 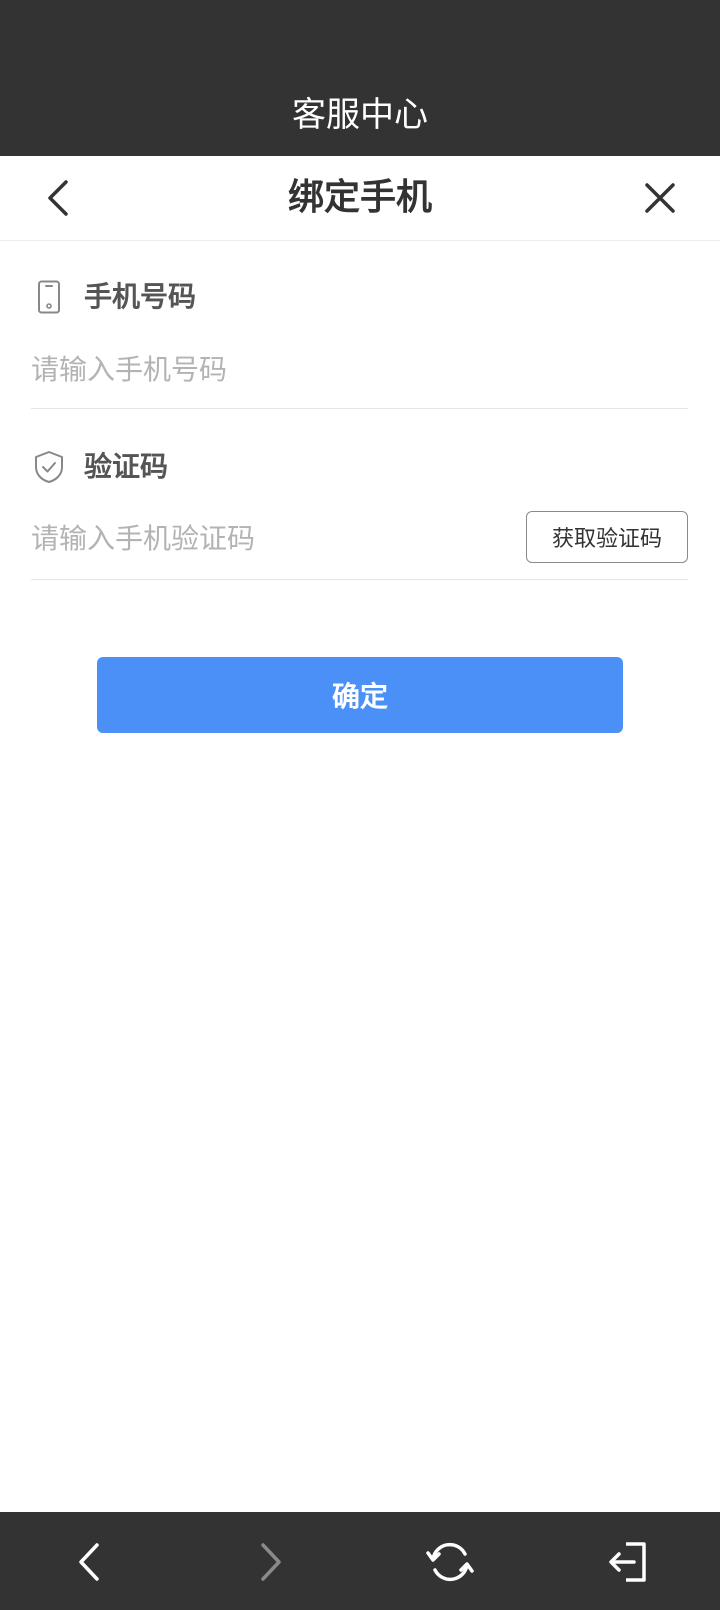 I want to click on nav-bar: 绑定手机, so click(x=360, y=198).